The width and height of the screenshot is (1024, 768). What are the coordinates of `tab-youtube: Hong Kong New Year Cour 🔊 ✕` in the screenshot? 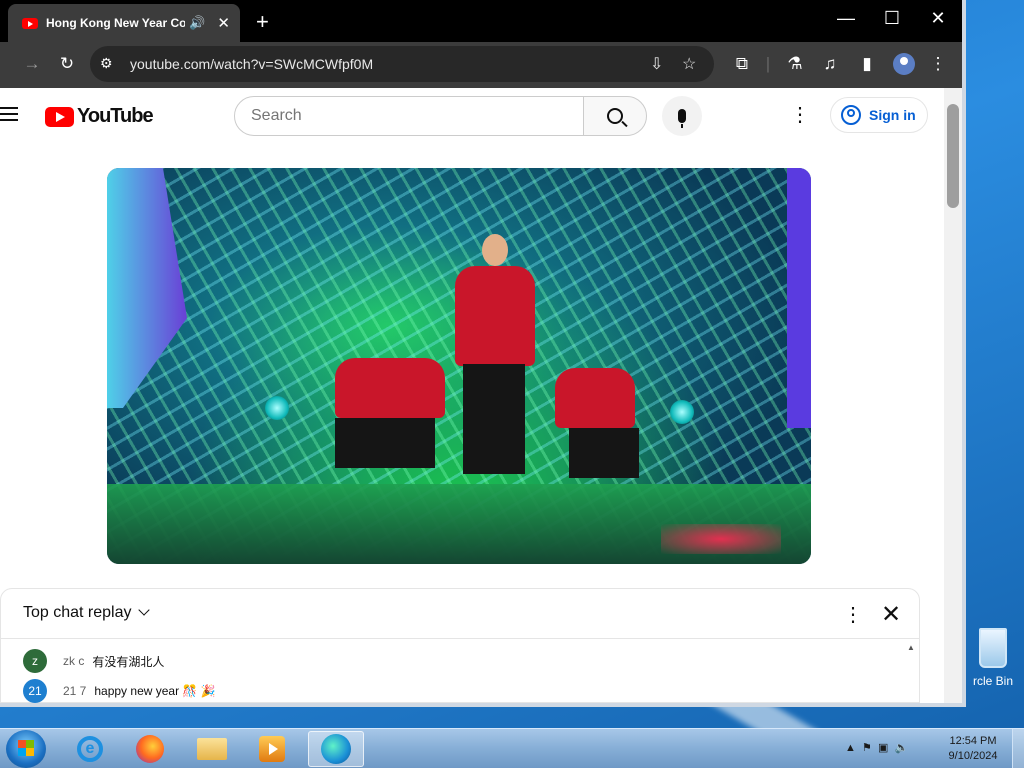 It's located at (124, 23).